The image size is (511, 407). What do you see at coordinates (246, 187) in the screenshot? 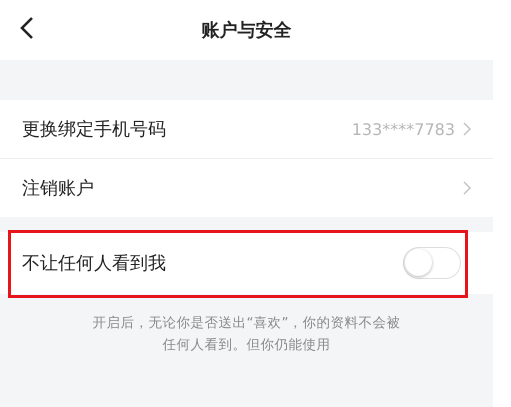
I see `settings-row: 注销账户` at bounding box center [246, 187].